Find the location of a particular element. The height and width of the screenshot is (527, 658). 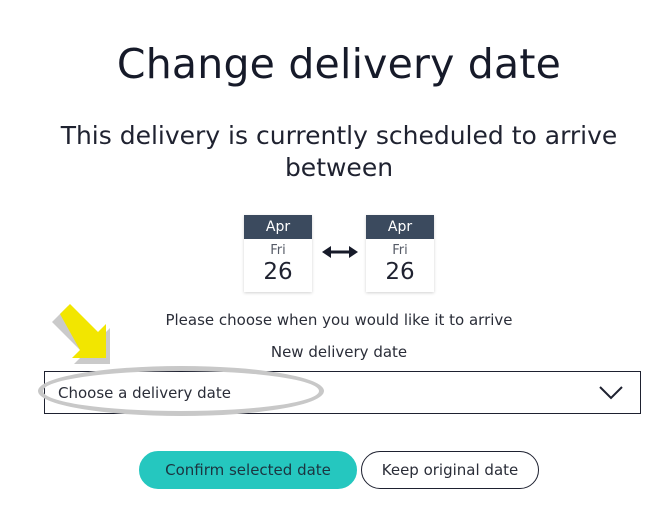

end-date-weekday: Fri is located at coordinates (400, 250).